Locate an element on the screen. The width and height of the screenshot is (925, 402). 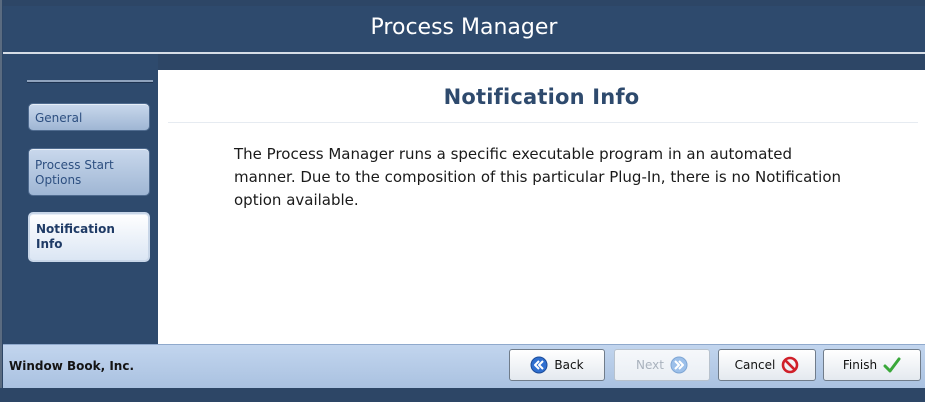
next-button-label: Next is located at coordinates (650, 365).